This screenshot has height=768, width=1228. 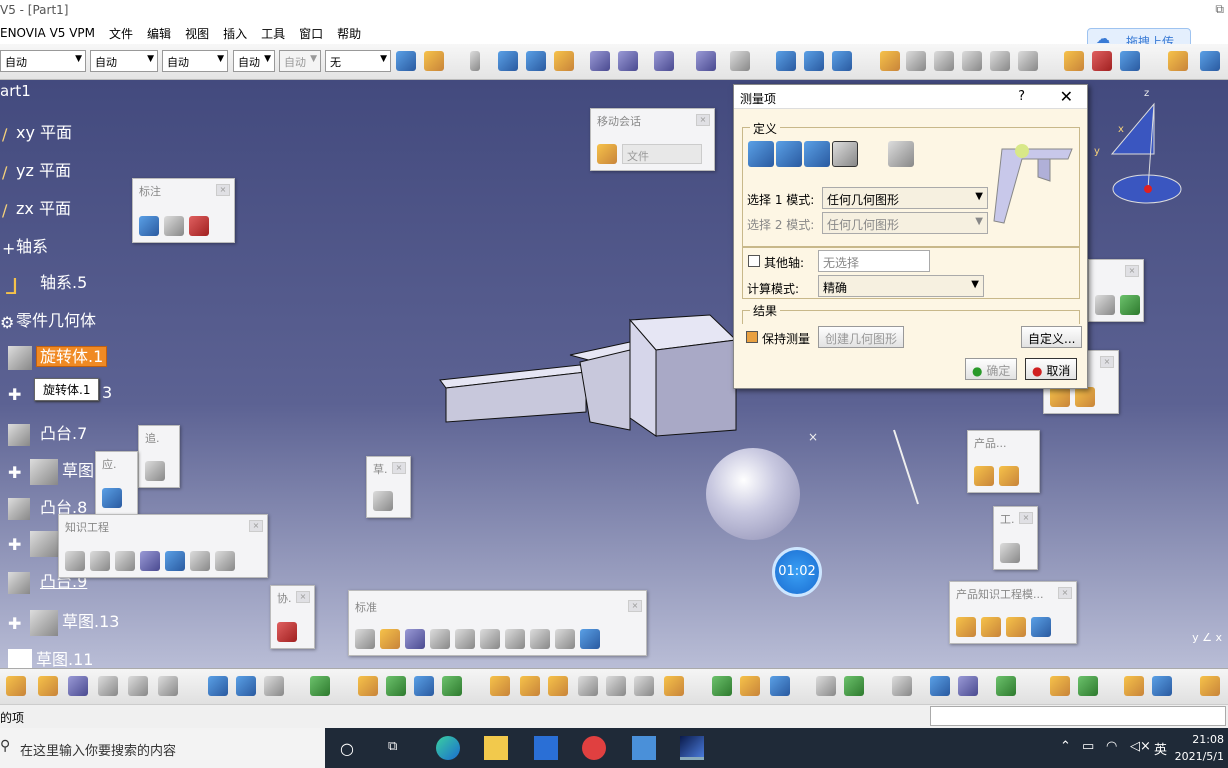 I want to click on sweep-icon, so click(x=536, y=61).